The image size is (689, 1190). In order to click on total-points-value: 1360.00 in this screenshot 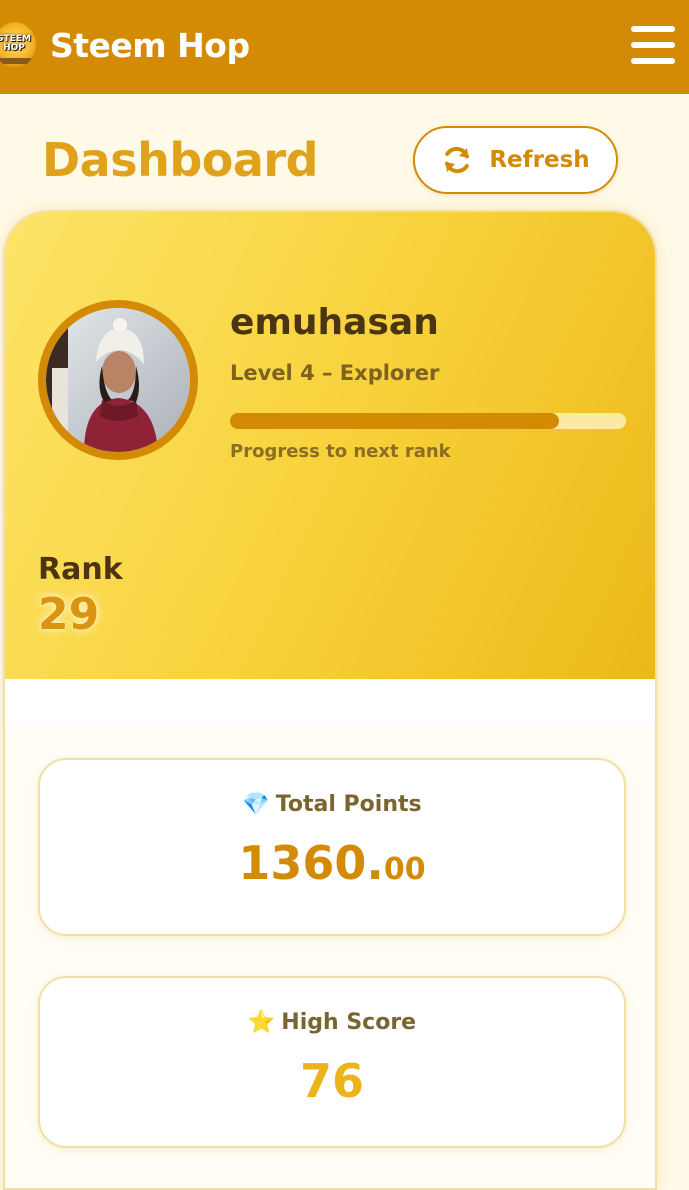, I will do `click(332, 863)`.